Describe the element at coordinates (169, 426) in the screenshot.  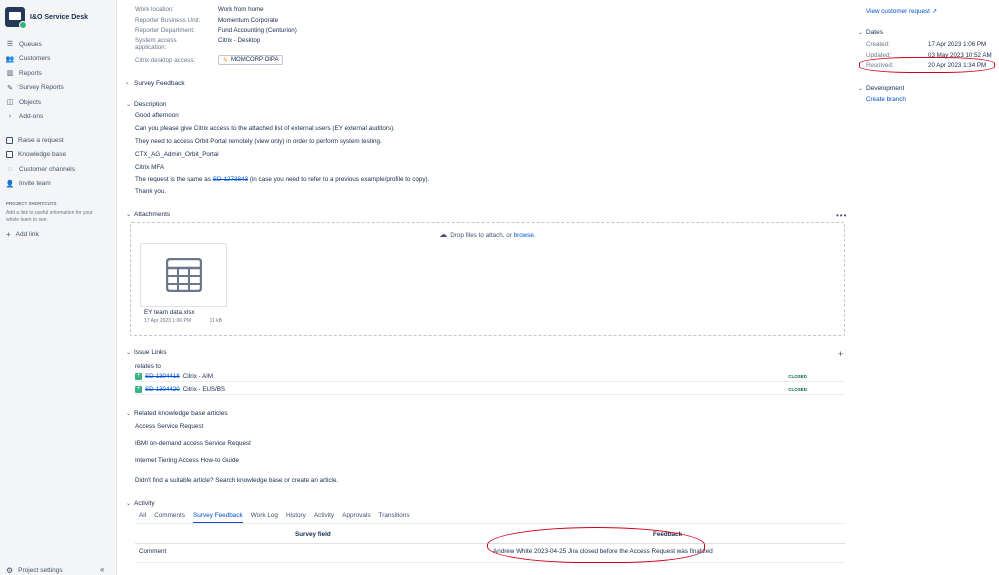
I see `kb-article-link: Access Service Request` at that location.